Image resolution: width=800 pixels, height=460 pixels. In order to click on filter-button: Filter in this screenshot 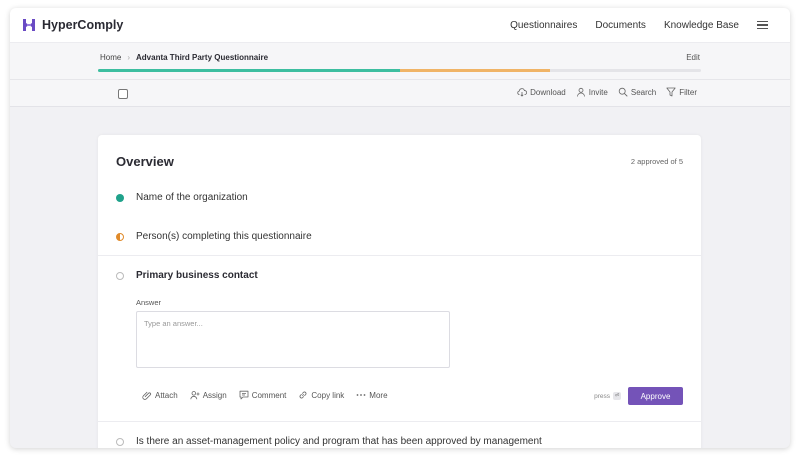, I will do `click(681, 92)`.